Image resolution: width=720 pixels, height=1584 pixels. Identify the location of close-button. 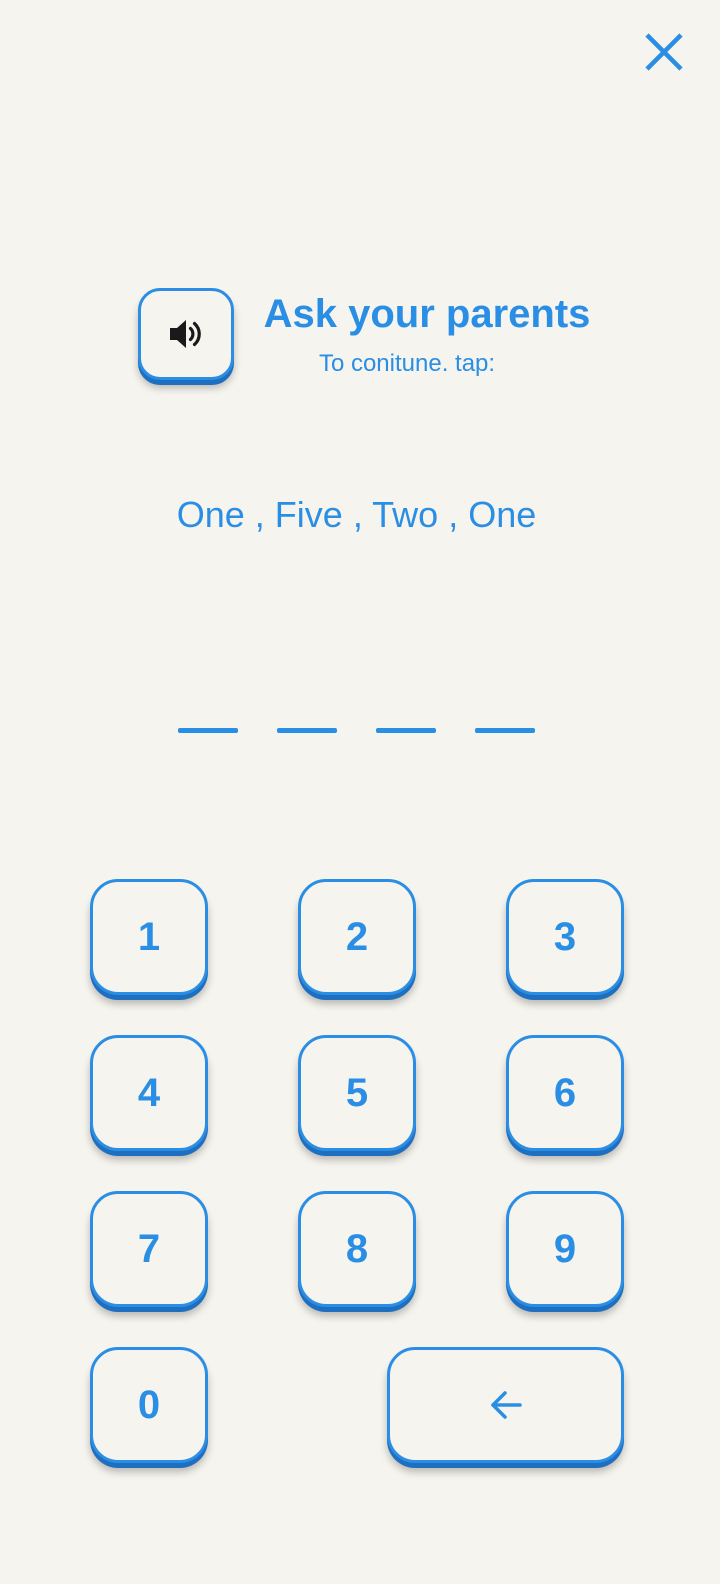
(664, 52).